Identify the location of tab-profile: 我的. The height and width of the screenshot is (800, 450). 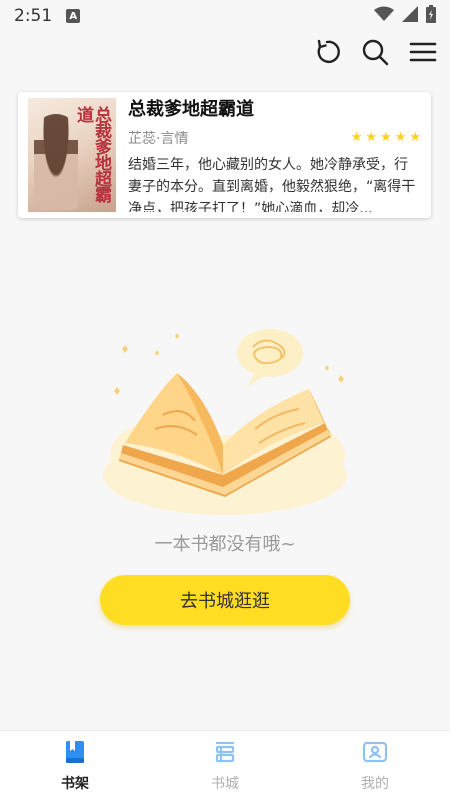
(375, 765).